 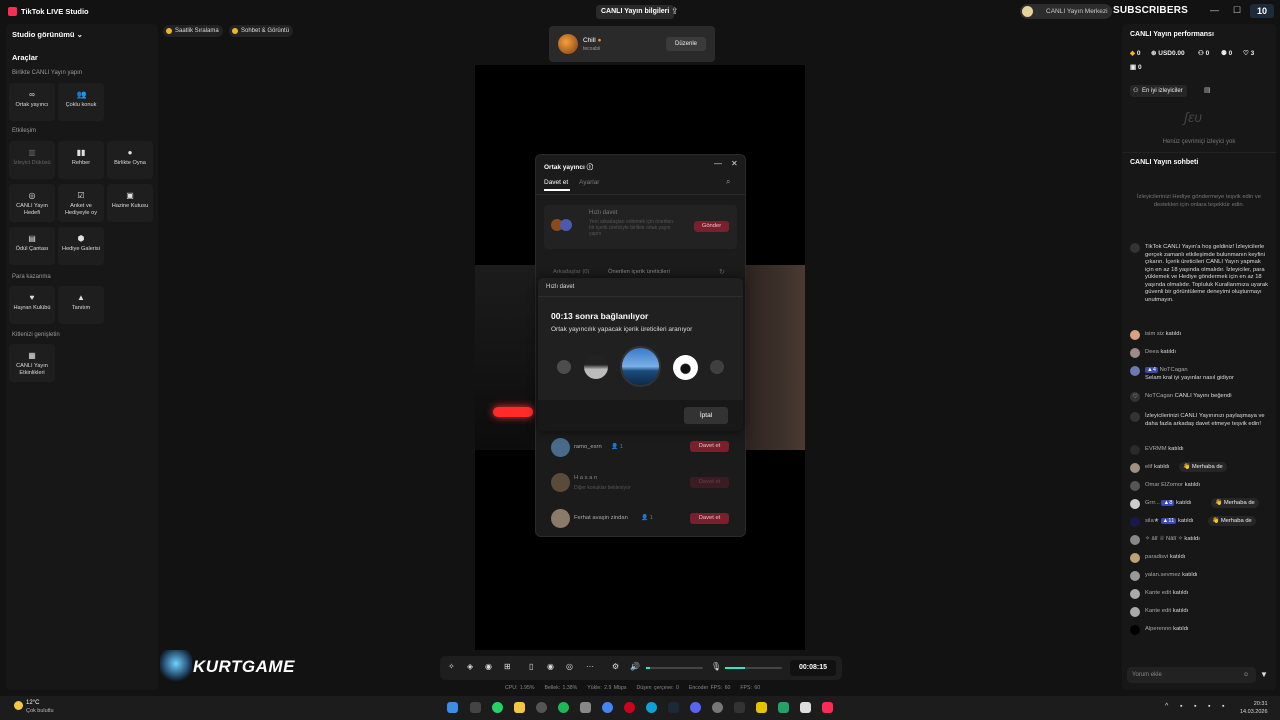 What do you see at coordinates (1158, 91) in the screenshot?
I see `top-viewers-tab: ⚇ En iyi izleyiciler` at bounding box center [1158, 91].